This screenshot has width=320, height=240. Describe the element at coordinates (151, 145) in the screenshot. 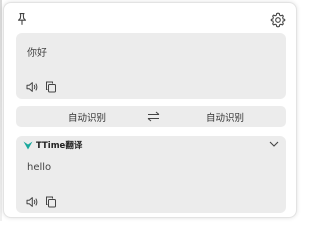

I see `result-header: TTime翻译` at that location.